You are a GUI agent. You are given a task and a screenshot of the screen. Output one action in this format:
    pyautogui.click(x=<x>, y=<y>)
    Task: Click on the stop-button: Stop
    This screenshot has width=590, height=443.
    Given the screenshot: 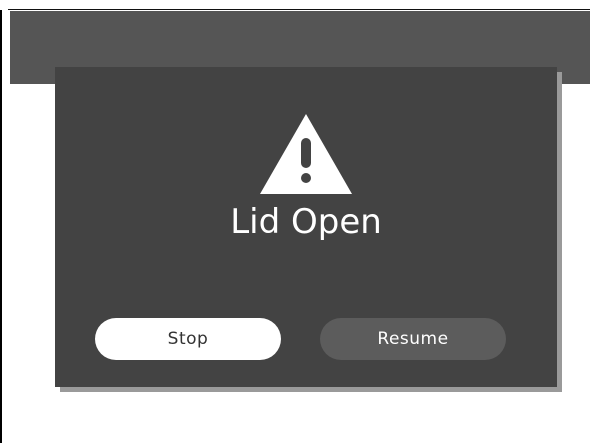 What is the action you would take?
    pyautogui.click(x=188, y=339)
    